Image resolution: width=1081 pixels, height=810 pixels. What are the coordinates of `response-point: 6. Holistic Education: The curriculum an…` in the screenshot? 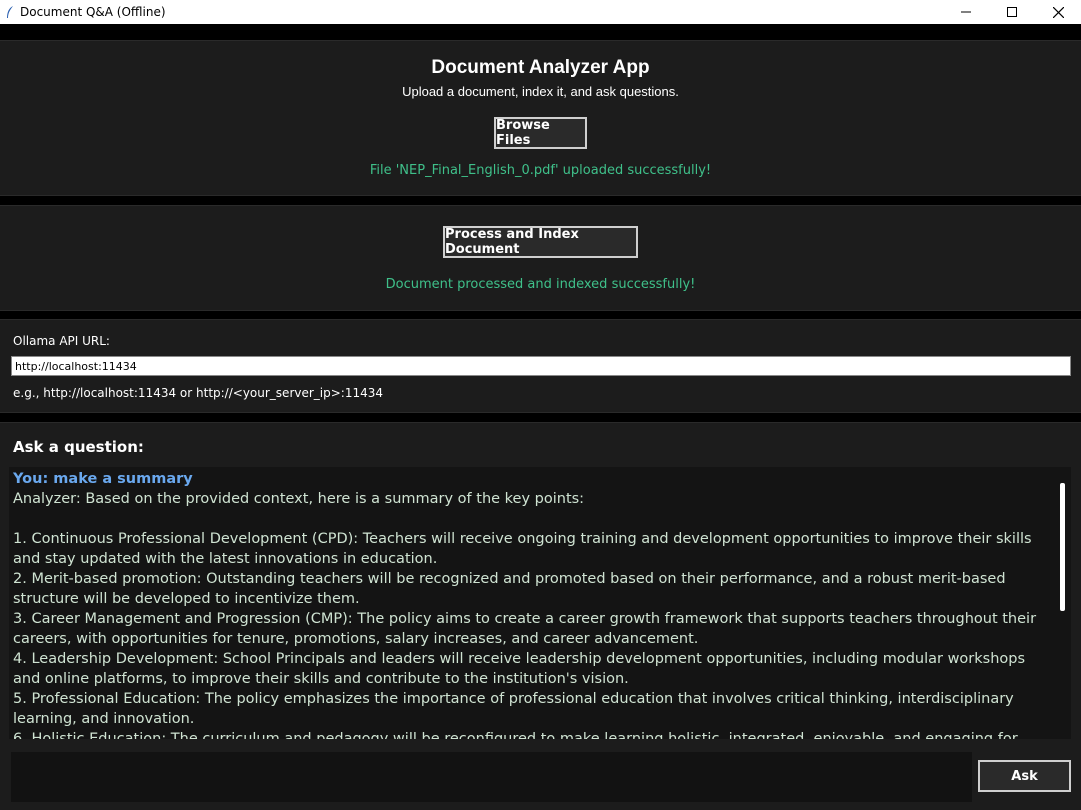 It's located at (515, 735).